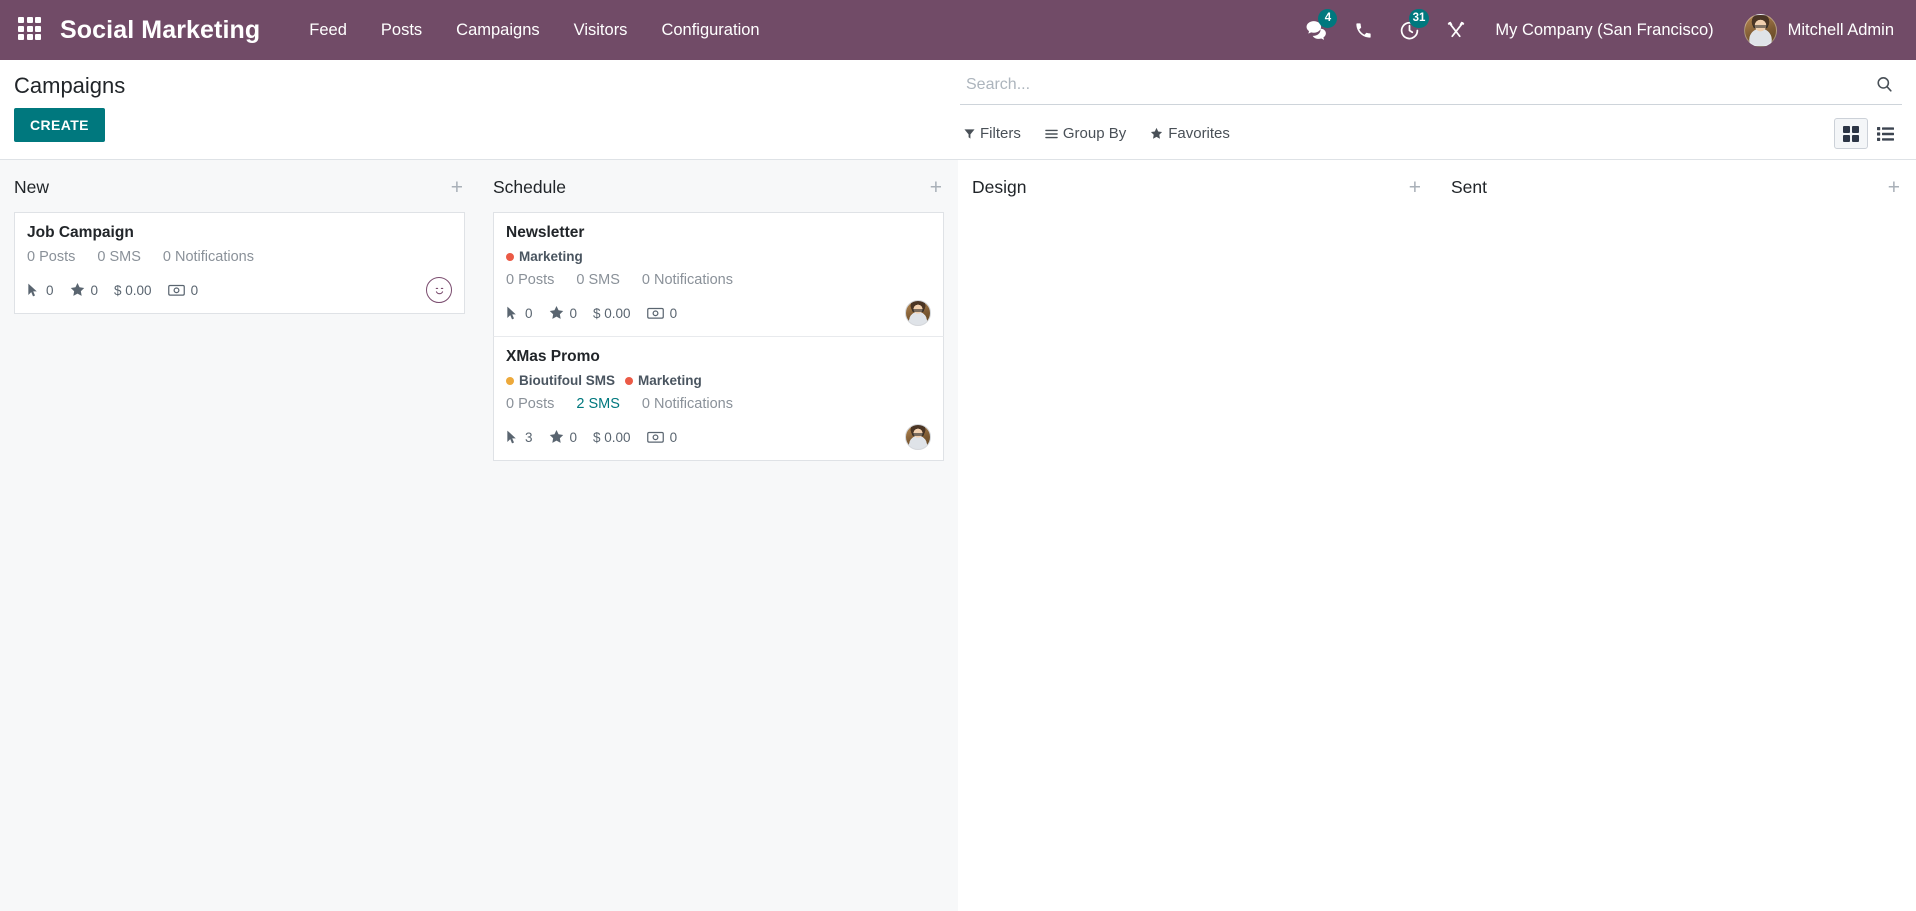 The image size is (1916, 911). I want to click on user-name: Mitchell Admin, so click(1840, 29).